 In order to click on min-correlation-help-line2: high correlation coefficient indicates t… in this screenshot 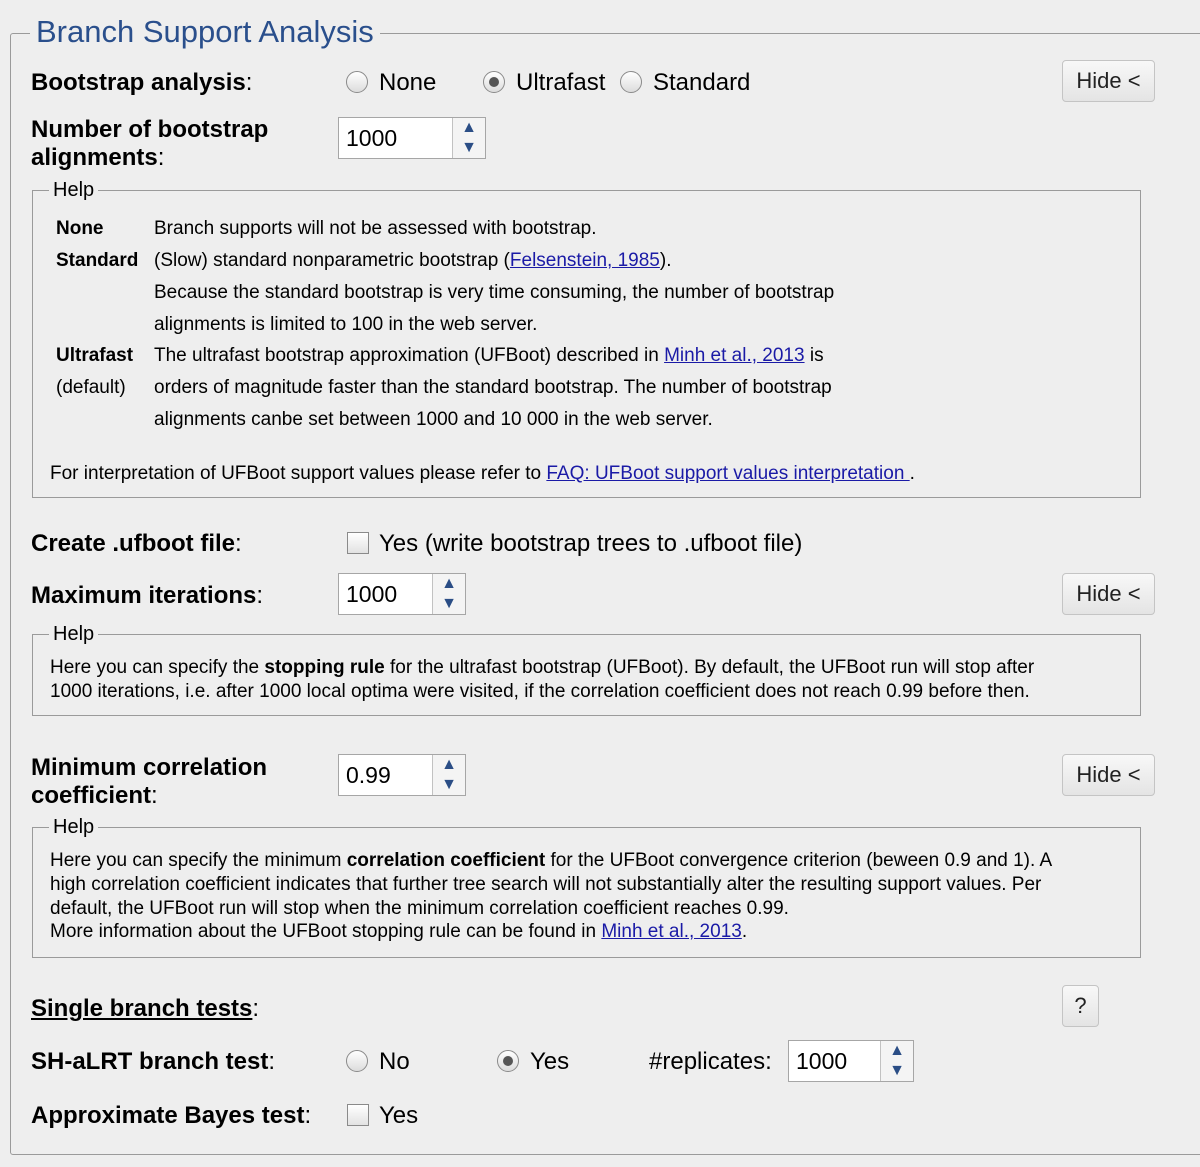, I will do `click(546, 884)`.